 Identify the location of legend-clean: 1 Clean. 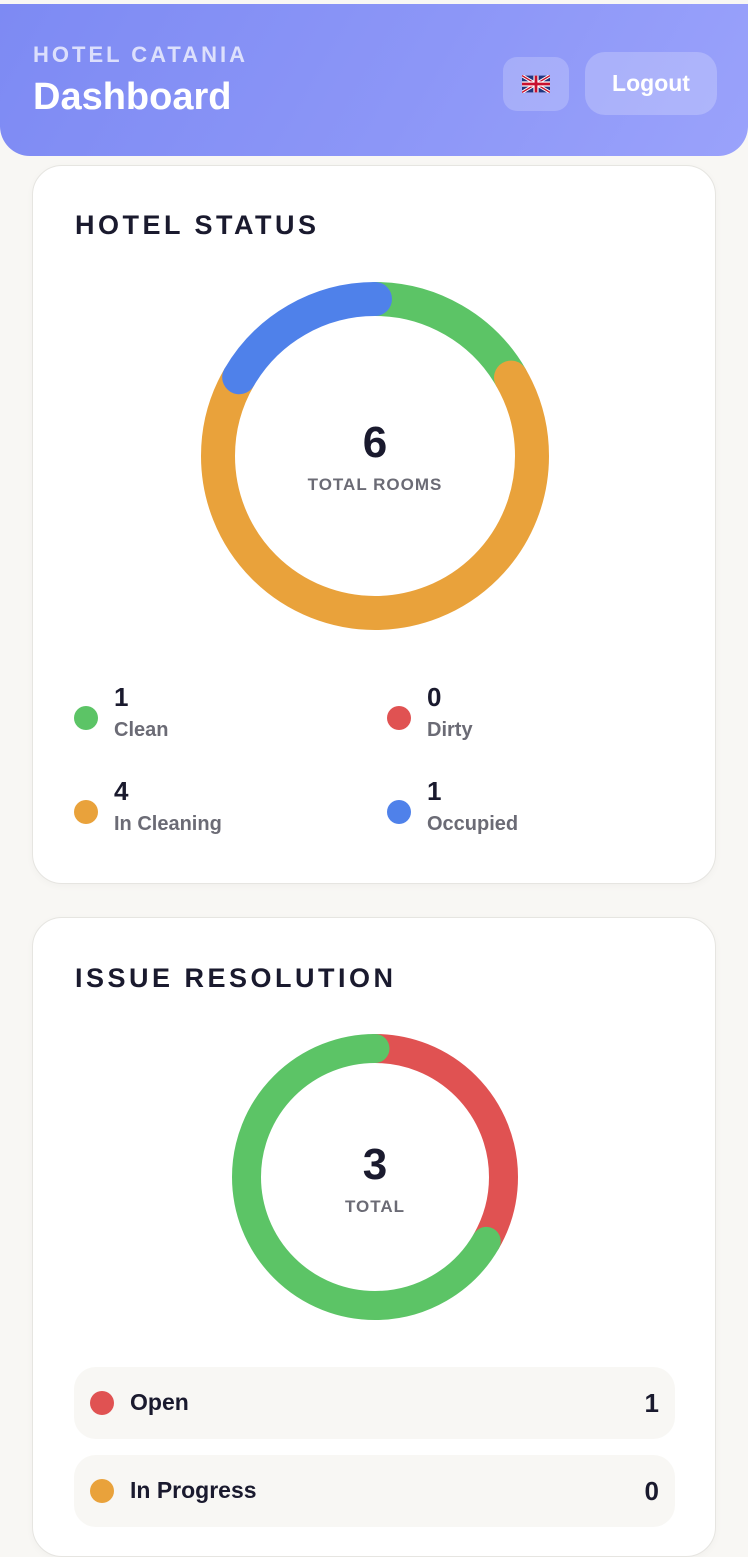
(204, 720).